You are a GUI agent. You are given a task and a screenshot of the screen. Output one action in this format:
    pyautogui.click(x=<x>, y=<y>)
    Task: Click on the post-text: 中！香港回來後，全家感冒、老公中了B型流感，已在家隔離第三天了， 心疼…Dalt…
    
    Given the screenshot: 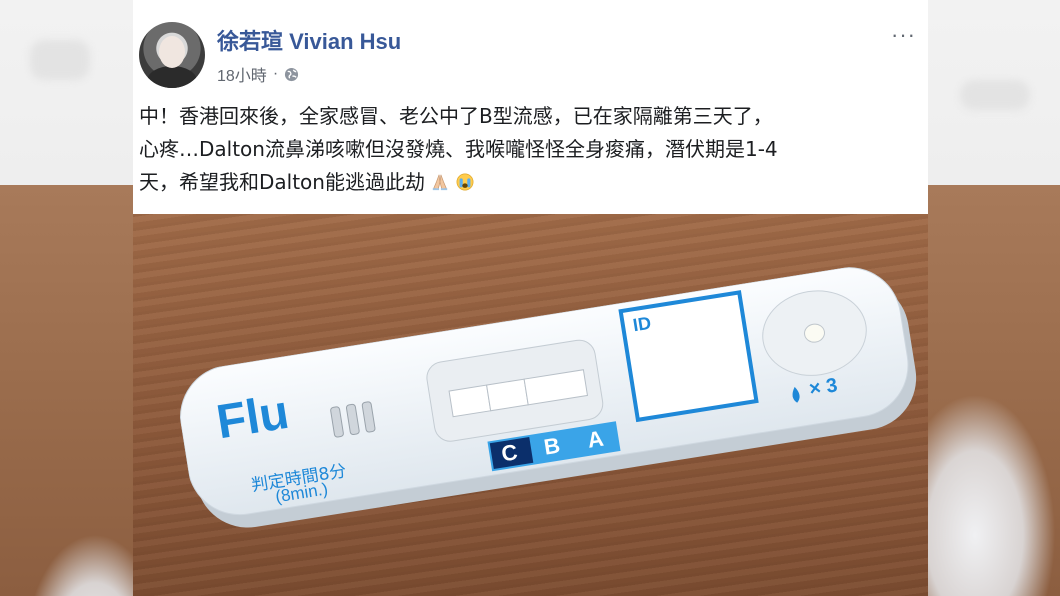 What is the action you would take?
    pyautogui.click(x=529, y=149)
    